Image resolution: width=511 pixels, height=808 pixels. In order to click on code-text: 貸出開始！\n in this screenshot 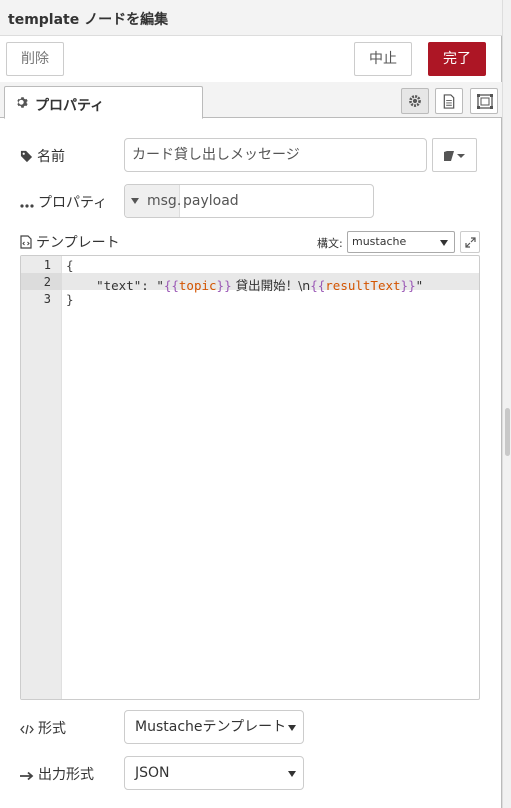, I will do `click(271, 285)`.